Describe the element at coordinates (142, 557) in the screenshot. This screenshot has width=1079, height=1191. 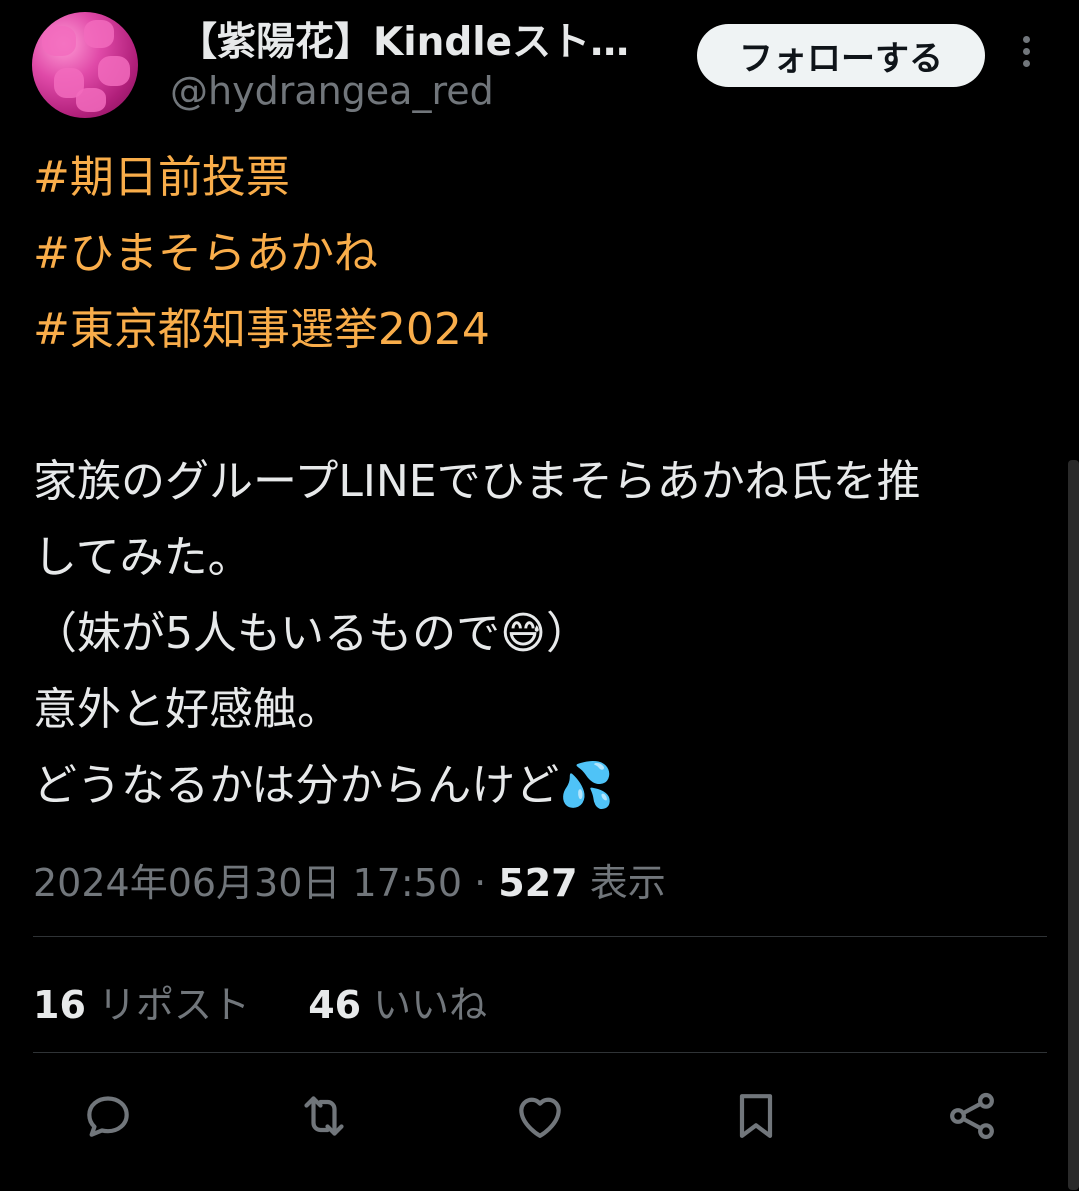
I see `tweet-line: してみた。` at that location.